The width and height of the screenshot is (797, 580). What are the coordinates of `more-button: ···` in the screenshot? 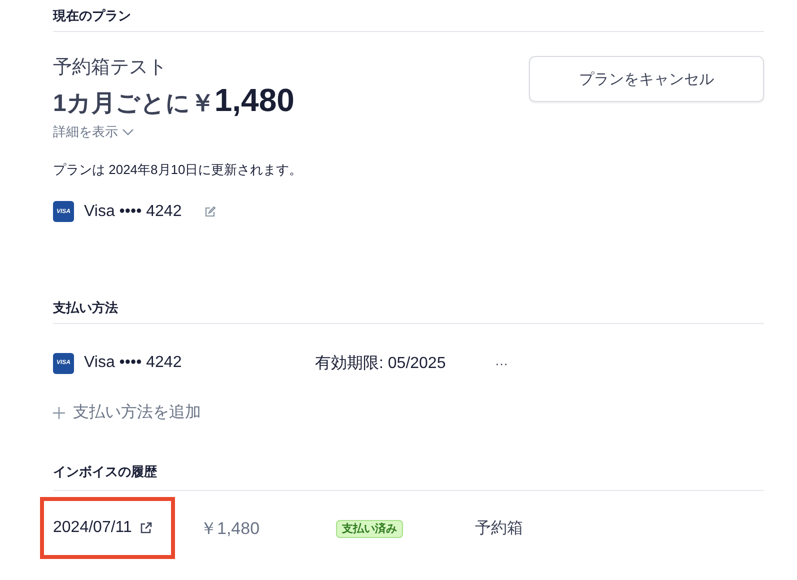 It's located at (501, 363).